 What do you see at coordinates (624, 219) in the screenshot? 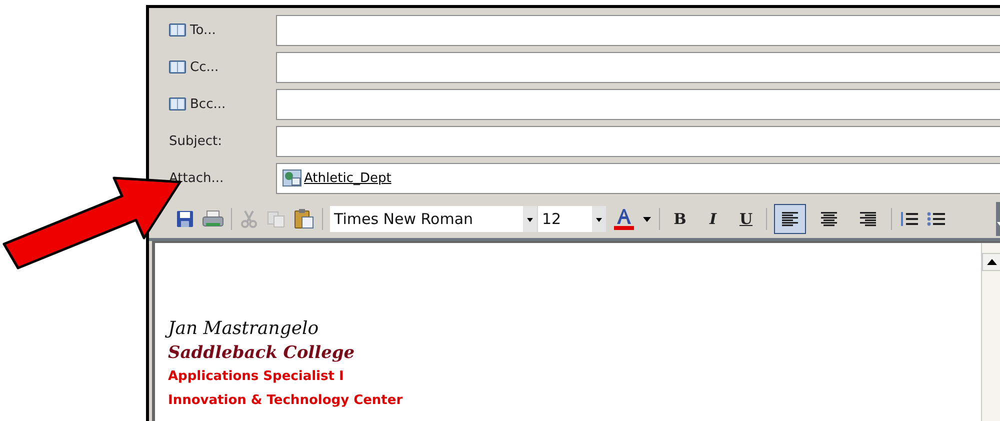
I see `font-color-icon` at bounding box center [624, 219].